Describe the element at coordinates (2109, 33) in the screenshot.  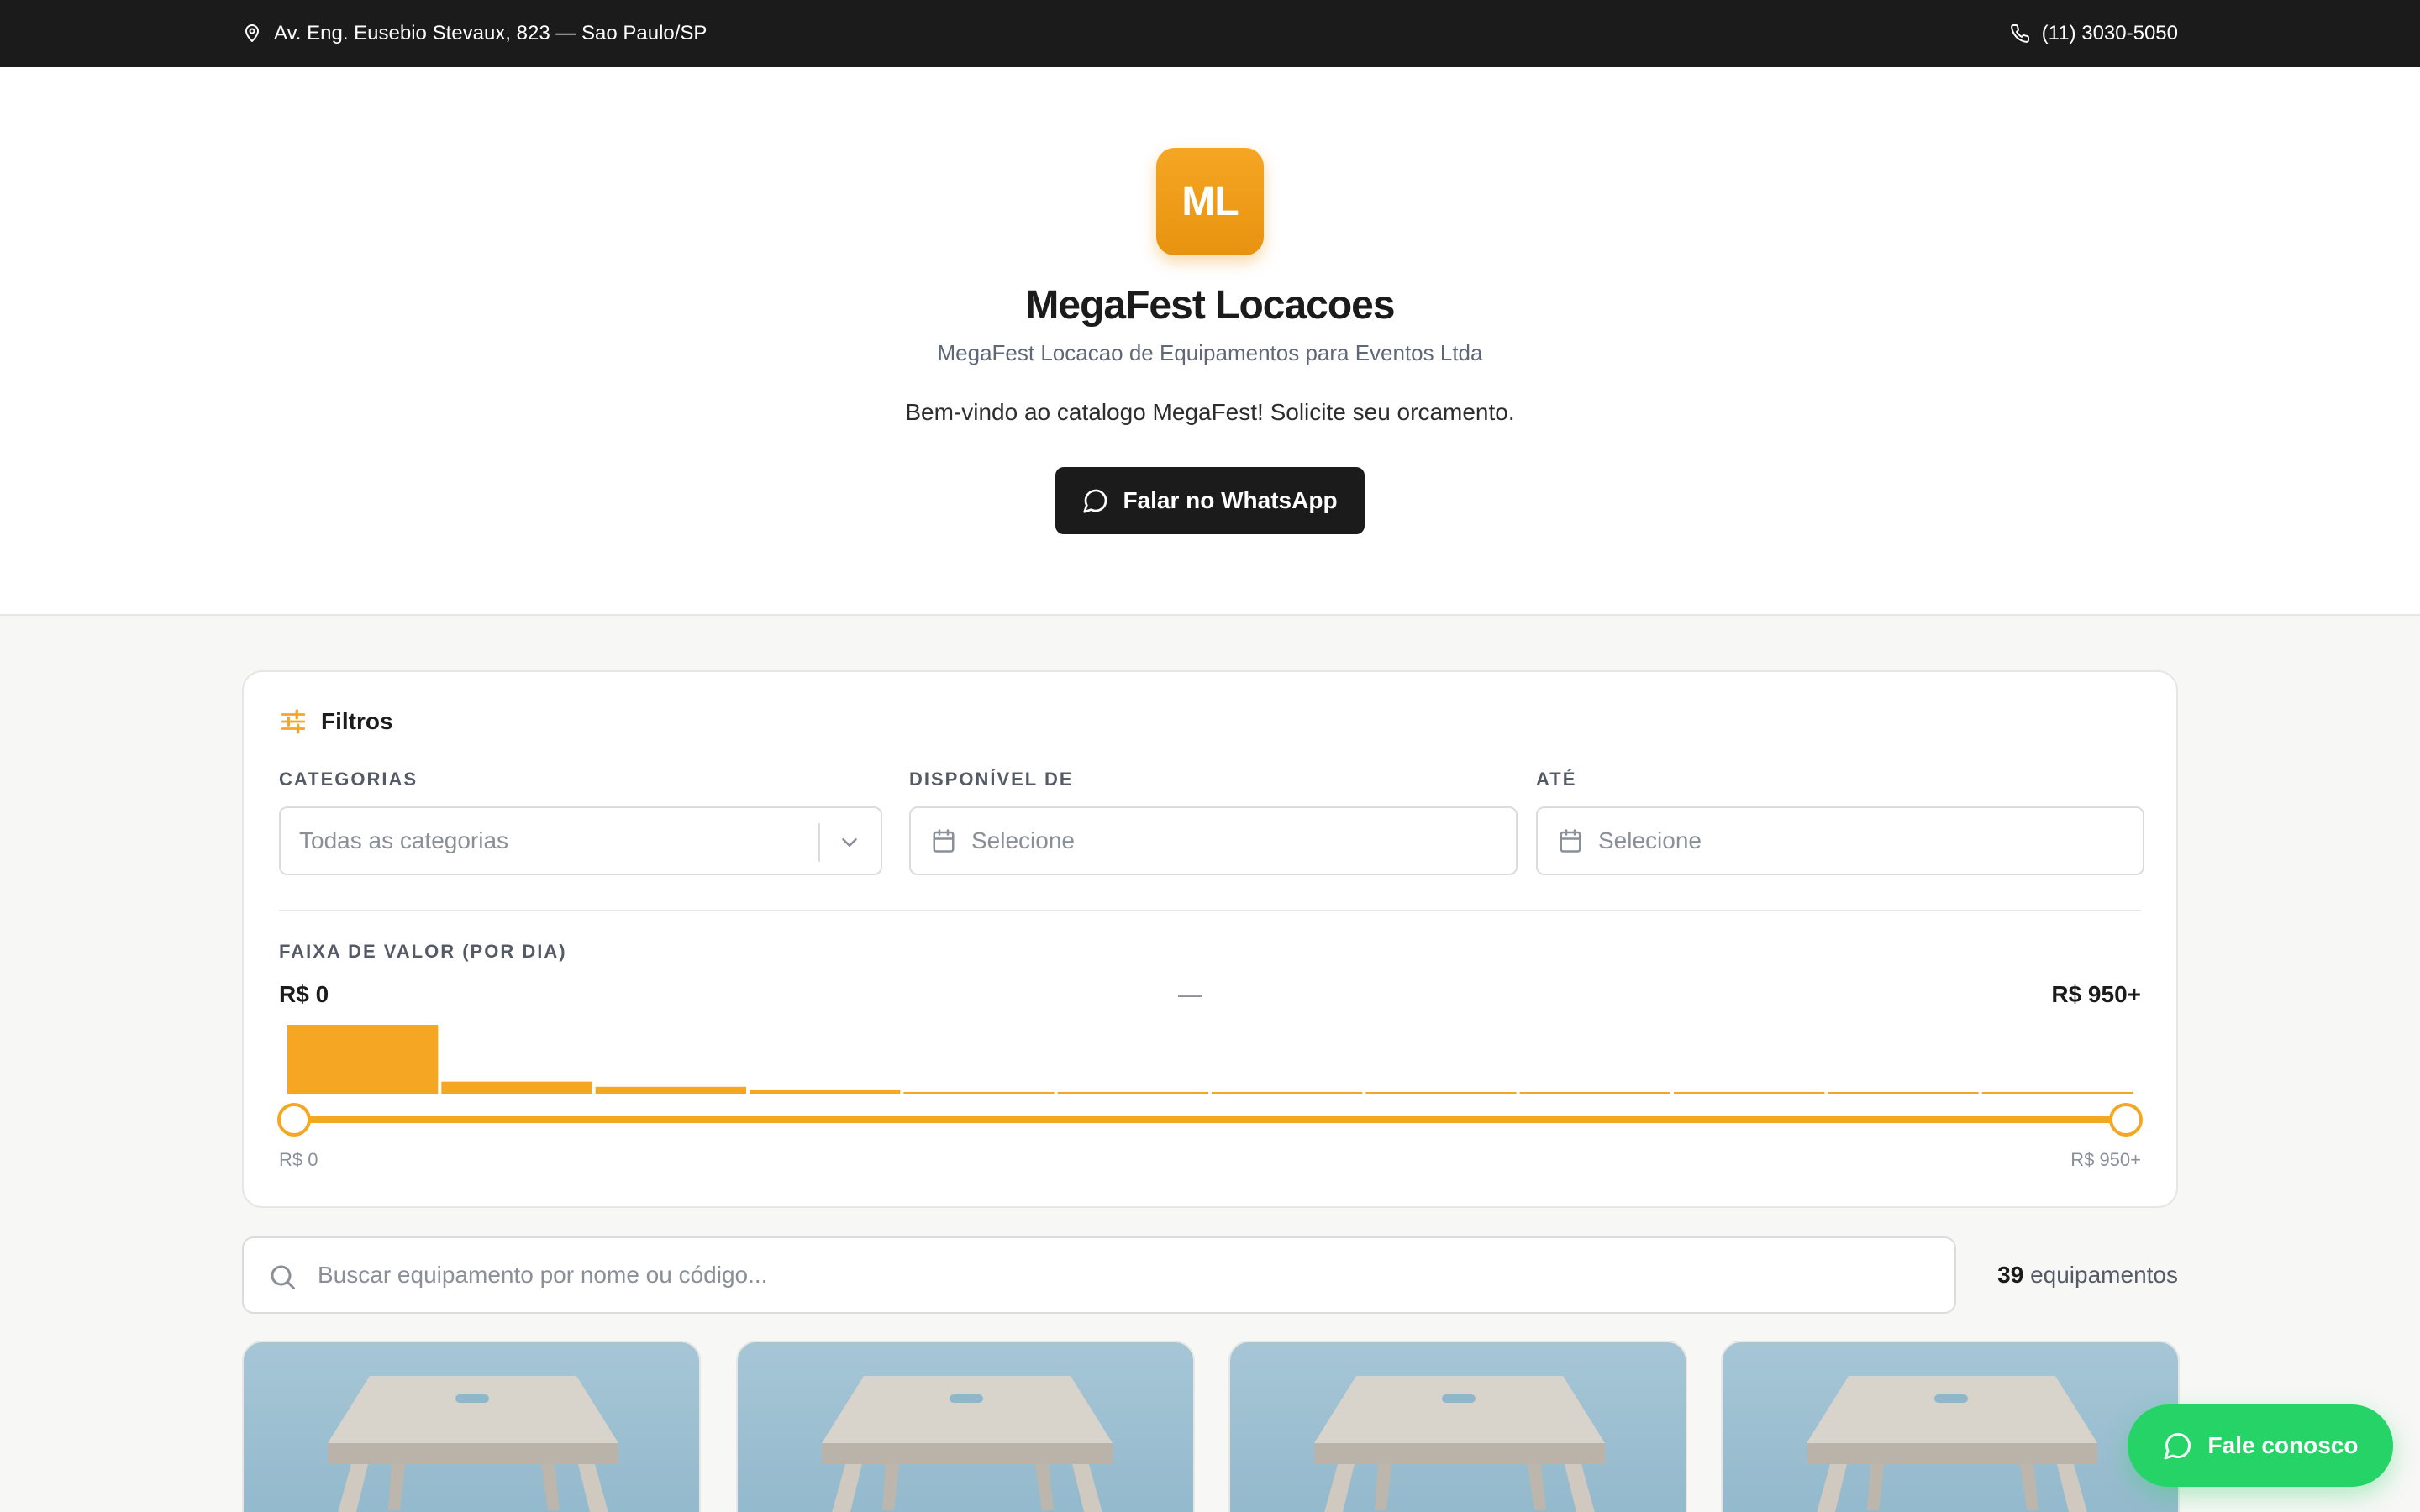
I see `phone-text: (11) 3030-5050` at that location.